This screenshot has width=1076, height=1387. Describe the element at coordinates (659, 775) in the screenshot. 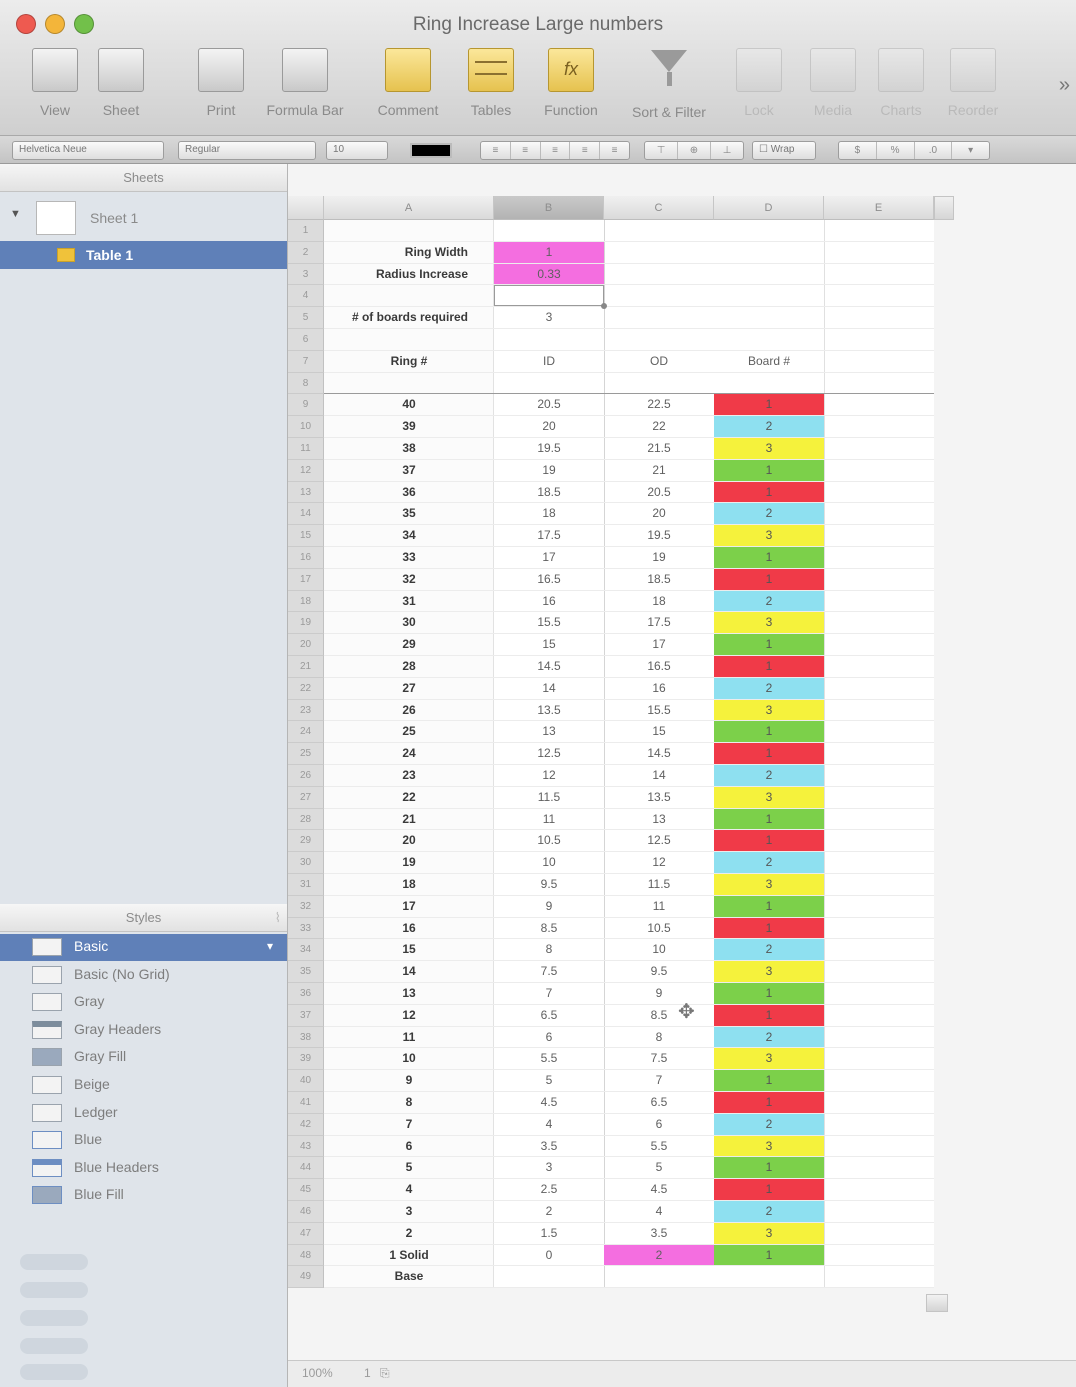

I see `od-cell: 14` at that location.